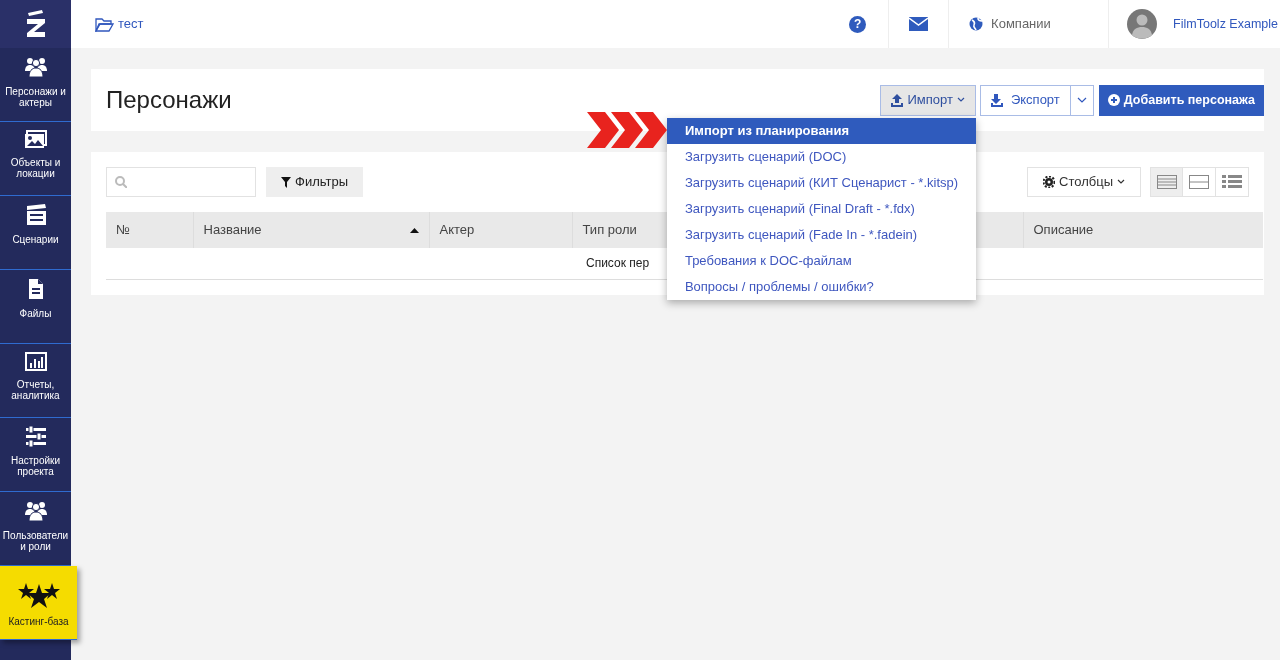  Describe the element at coordinates (121, 182) in the screenshot. I see `search-icon` at that location.